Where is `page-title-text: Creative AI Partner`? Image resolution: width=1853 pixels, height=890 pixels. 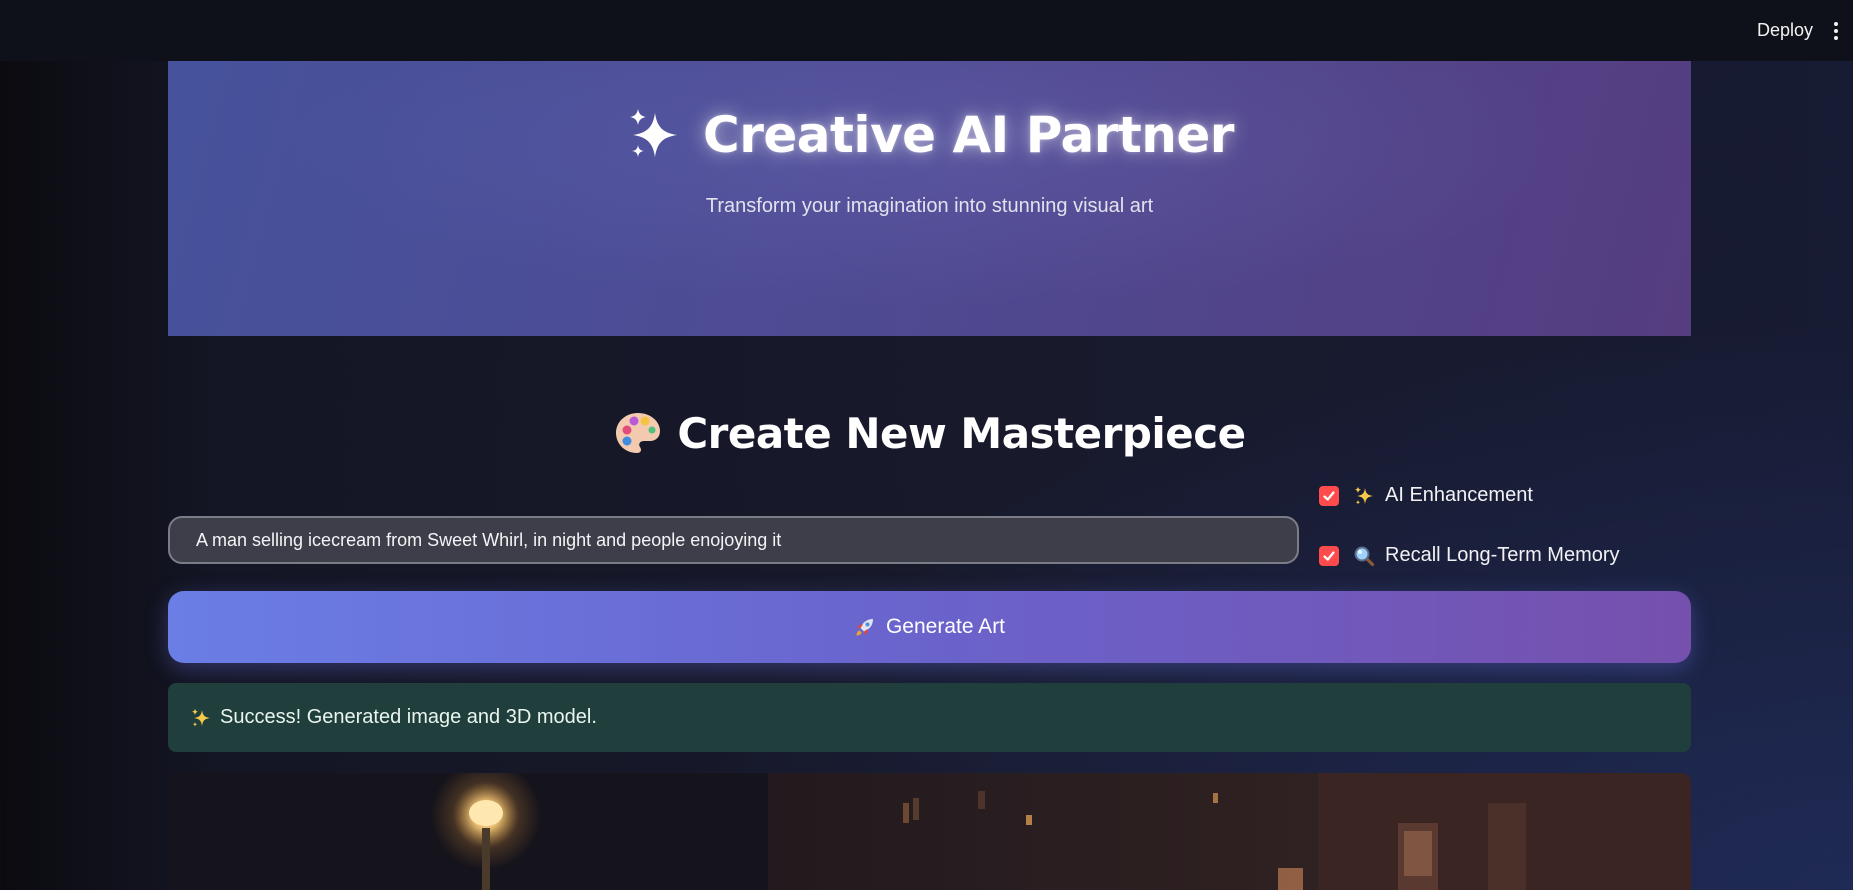
page-title-text: Creative AI Partner is located at coordinates (968, 135).